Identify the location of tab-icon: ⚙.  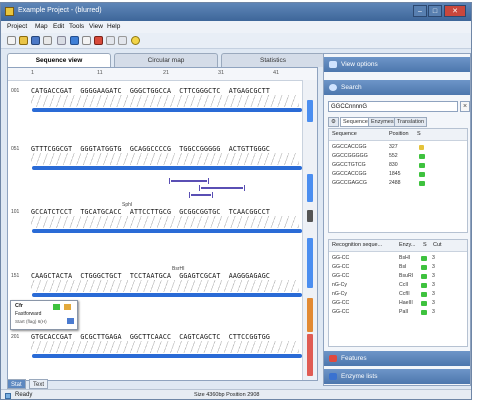
(333, 122).